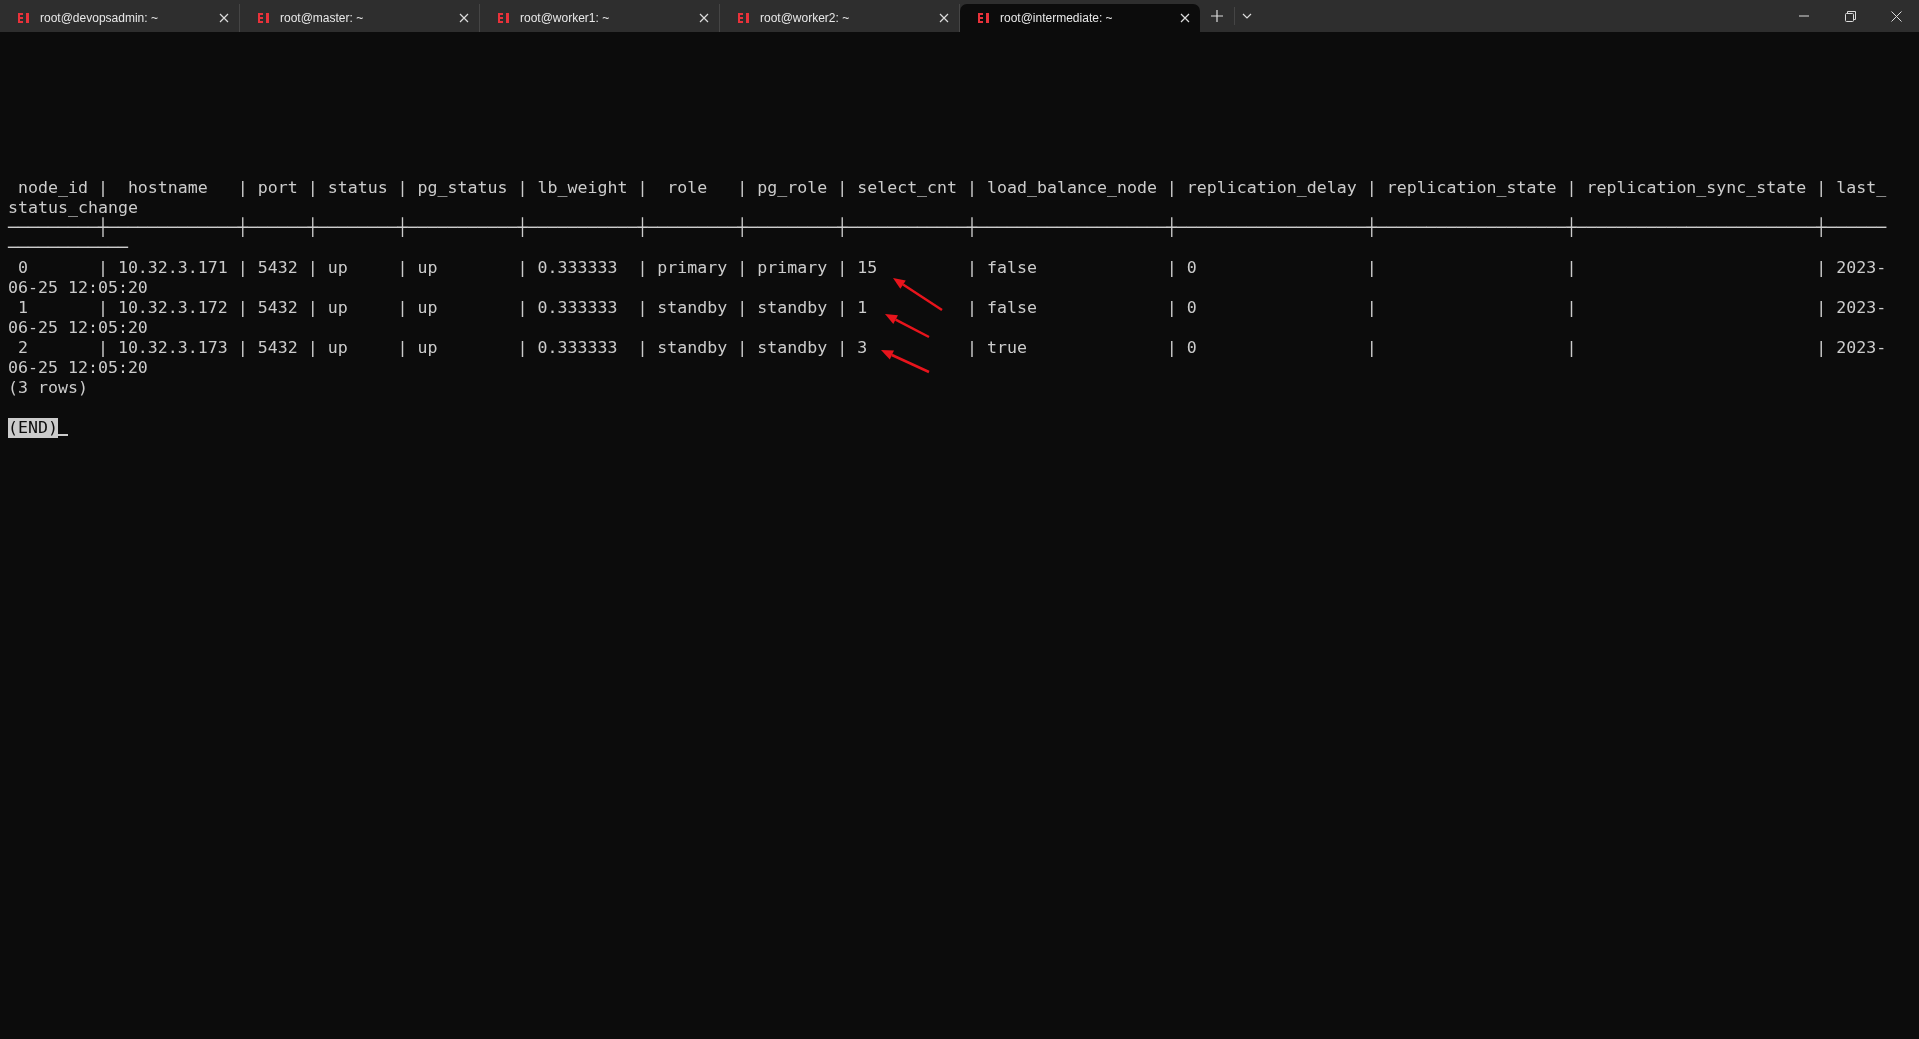  Describe the element at coordinates (73, 207) in the screenshot. I see `terminal-line: status_change` at that location.